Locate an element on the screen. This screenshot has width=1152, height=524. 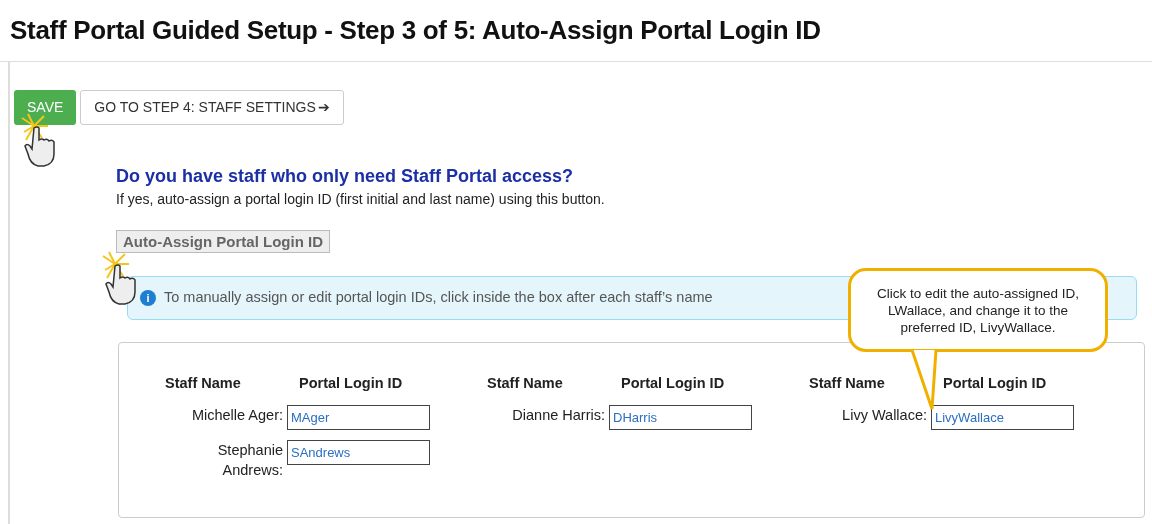
staff-name: Dianne Harris: is located at coordinates (558, 415).